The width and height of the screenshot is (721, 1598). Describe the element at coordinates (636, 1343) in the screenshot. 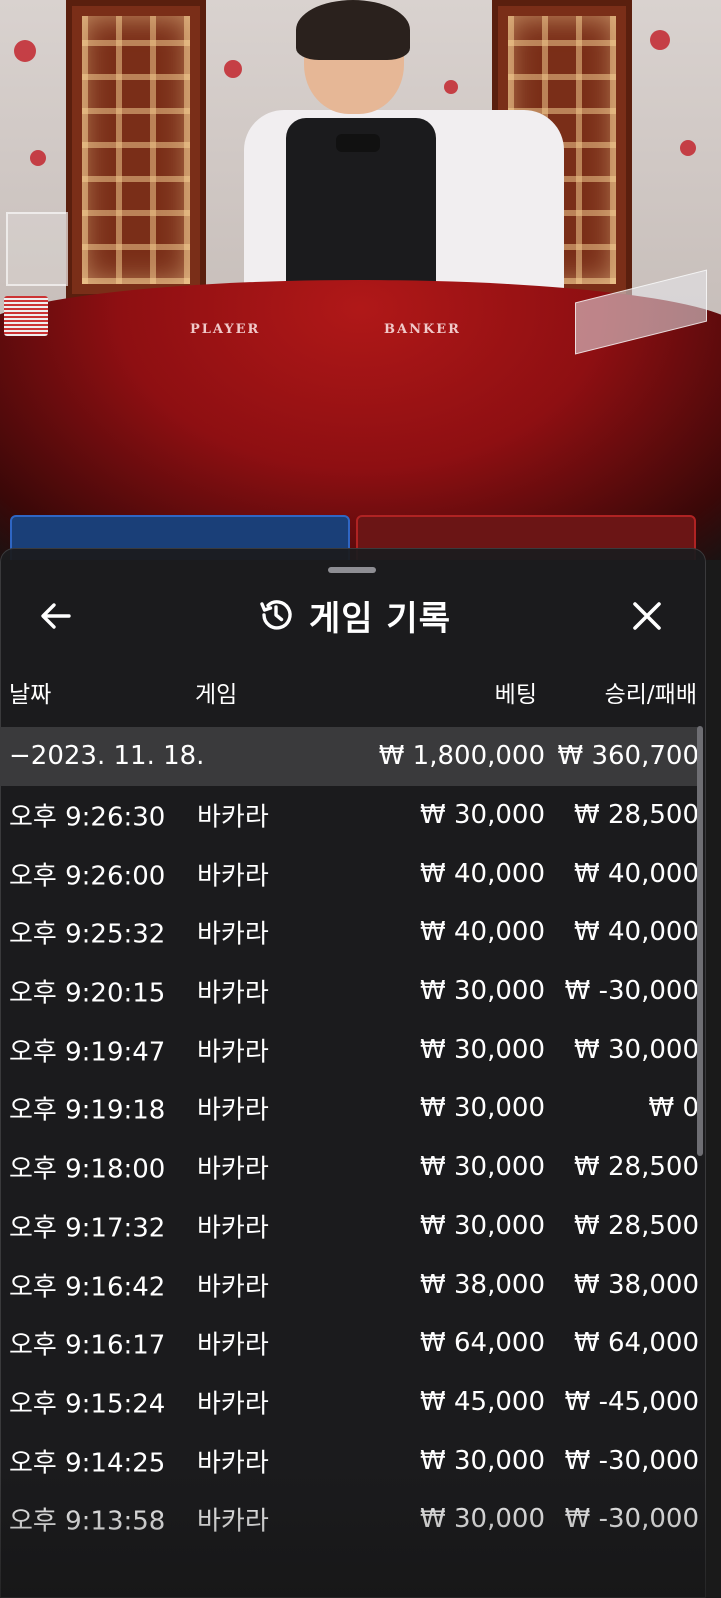

I see `row-result: ₩ 64,000` at that location.